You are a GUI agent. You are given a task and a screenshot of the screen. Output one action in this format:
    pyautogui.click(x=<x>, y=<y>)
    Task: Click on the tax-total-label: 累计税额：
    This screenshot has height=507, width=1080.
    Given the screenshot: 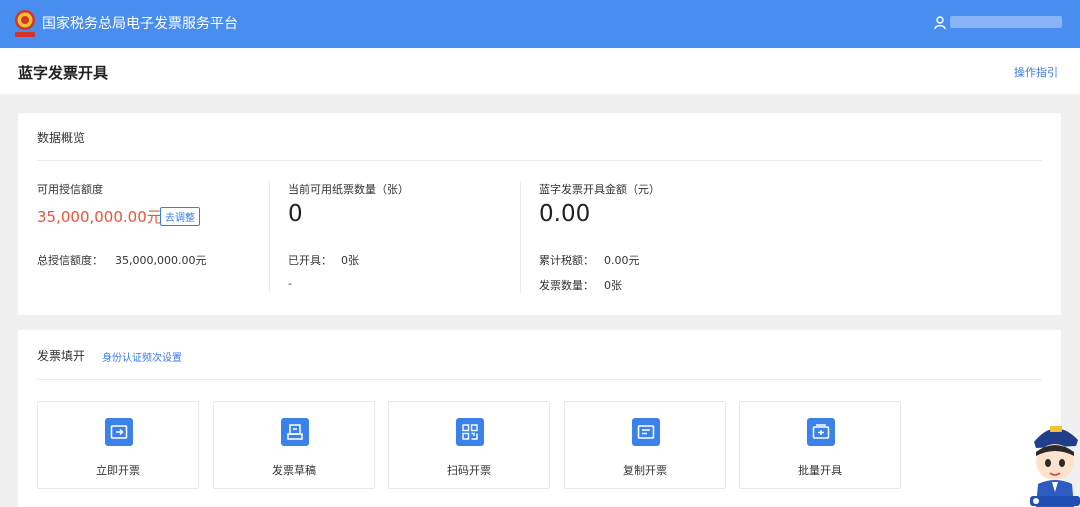 What is the action you would take?
    pyautogui.click(x=566, y=260)
    